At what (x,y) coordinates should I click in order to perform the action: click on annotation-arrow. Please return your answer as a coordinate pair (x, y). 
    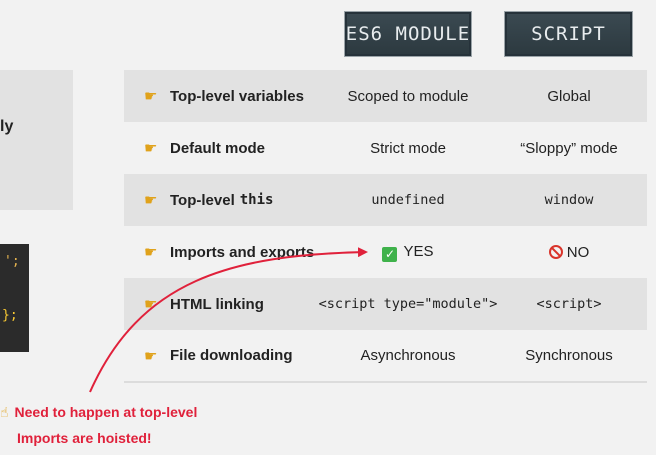
    Looking at the image, I should click on (228, 320).